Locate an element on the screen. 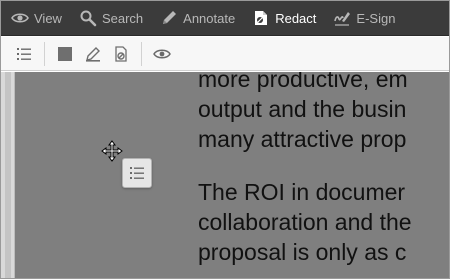  tab-view: View is located at coordinates (35, 18).